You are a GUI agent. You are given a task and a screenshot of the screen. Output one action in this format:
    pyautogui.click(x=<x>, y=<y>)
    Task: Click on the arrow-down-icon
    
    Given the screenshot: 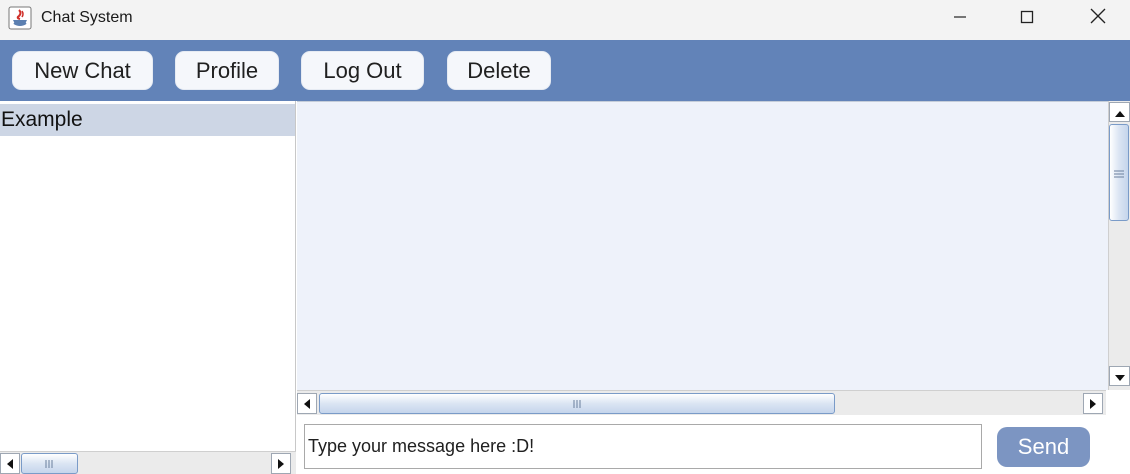 What is the action you would take?
    pyautogui.click(x=1119, y=376)
    